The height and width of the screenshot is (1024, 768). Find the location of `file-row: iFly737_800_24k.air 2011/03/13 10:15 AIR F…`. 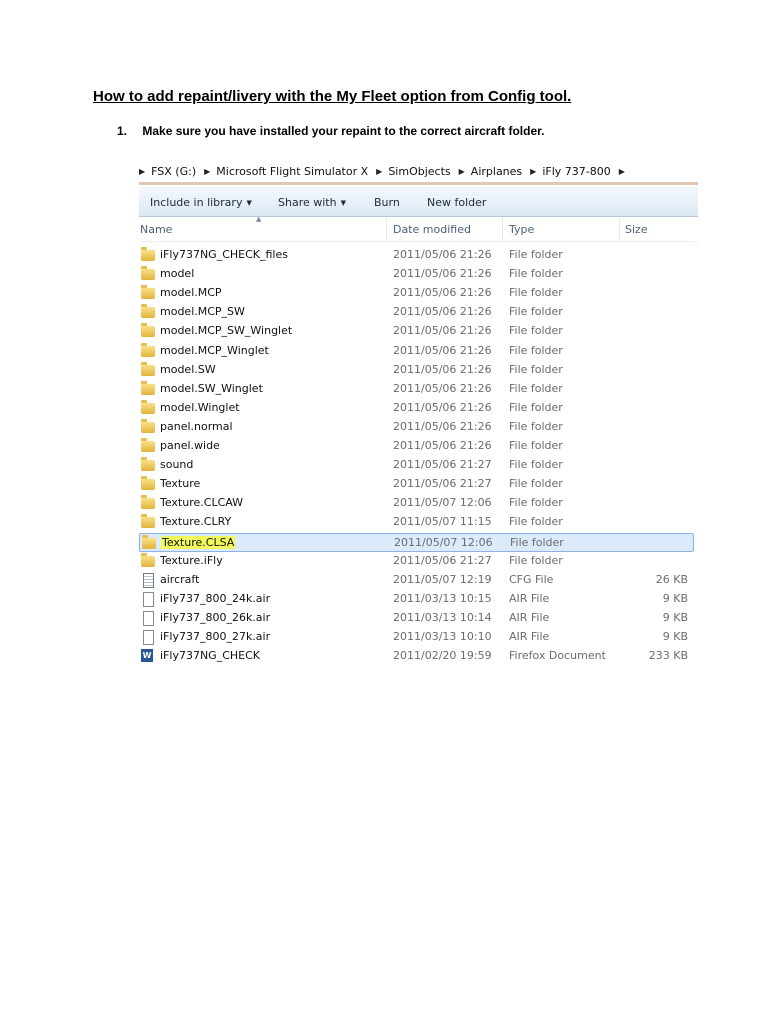

file-row: iFly737_800_24k.air 2011/03/13 10:15 AIR F… is located at coordinates (416, 599).